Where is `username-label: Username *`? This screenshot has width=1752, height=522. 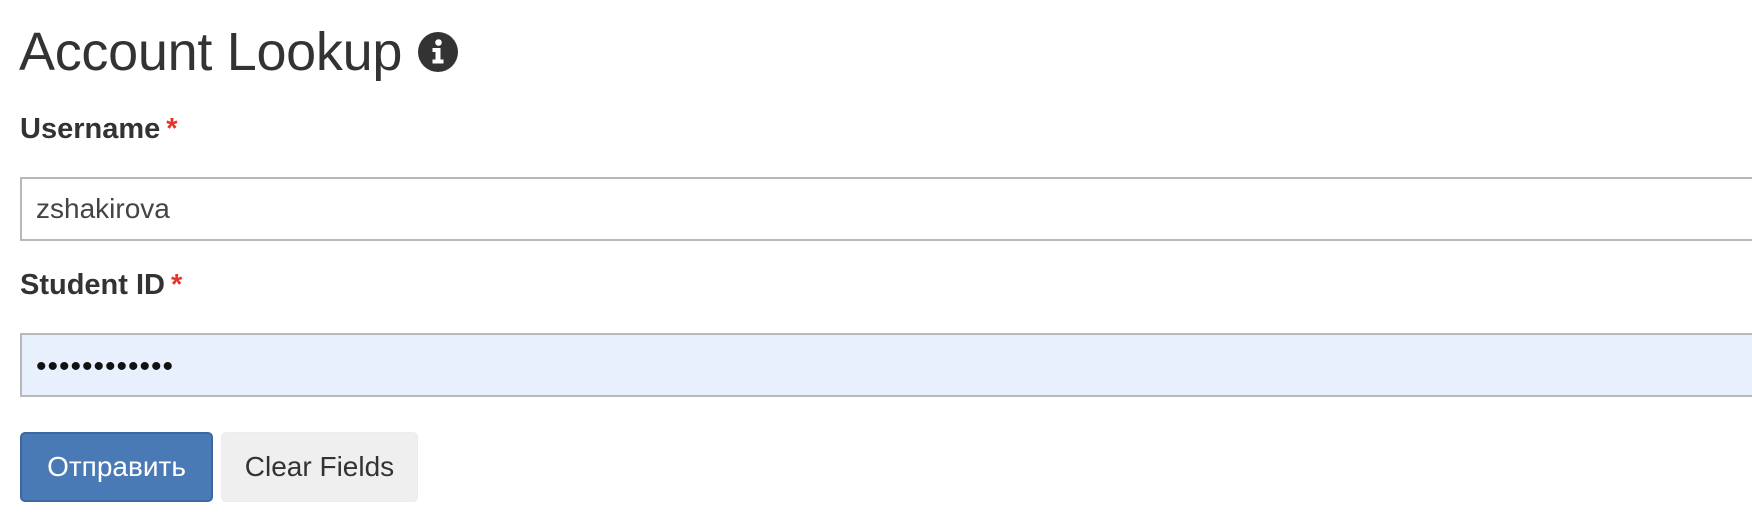 username-label: Username * is located at coordinates (99, 129).